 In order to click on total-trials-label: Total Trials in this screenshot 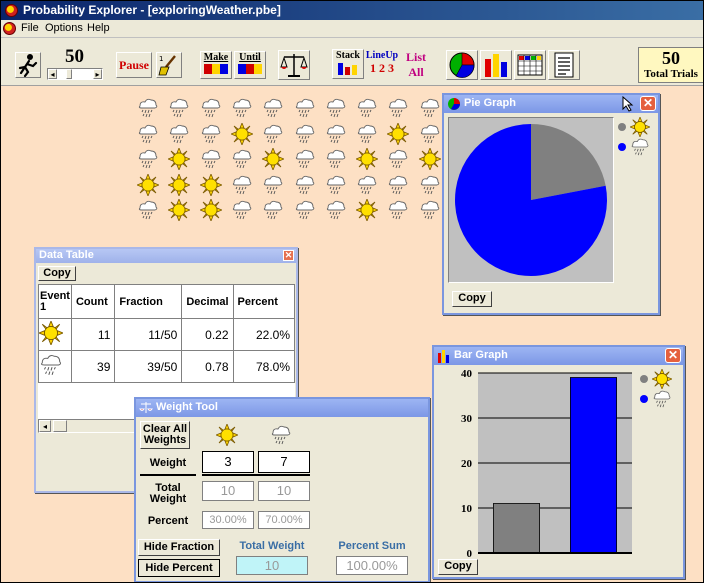, I will do `click(671, 74)`.